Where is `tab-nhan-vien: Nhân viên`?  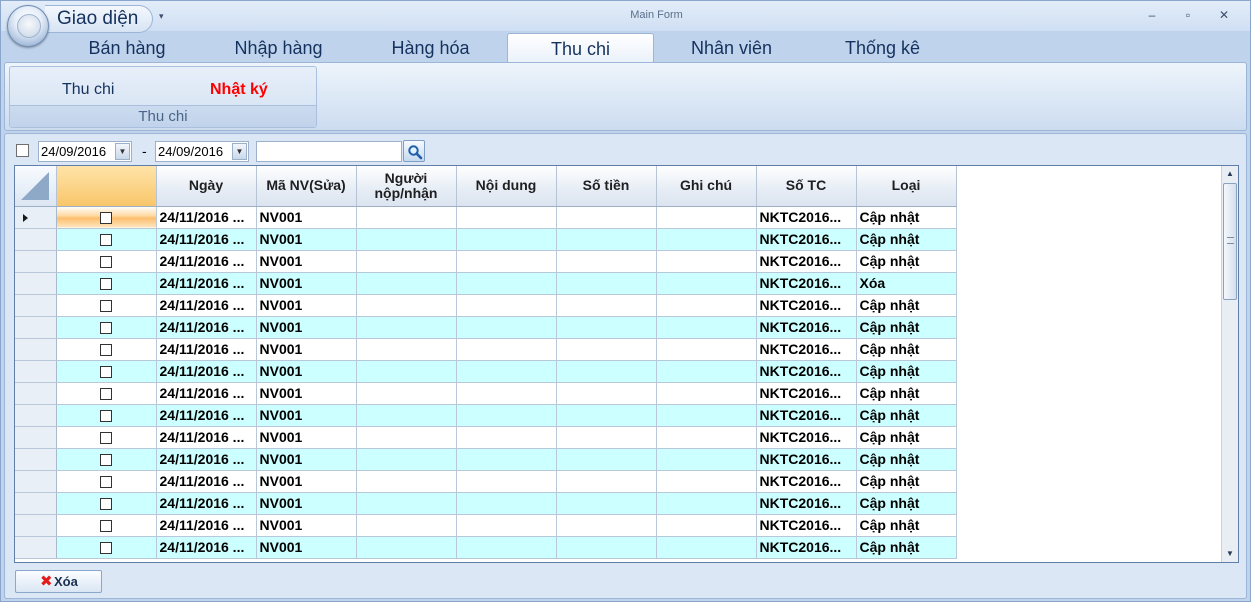
tab-nhan-vien: Nhân viên is located at coordinates (731, 48).